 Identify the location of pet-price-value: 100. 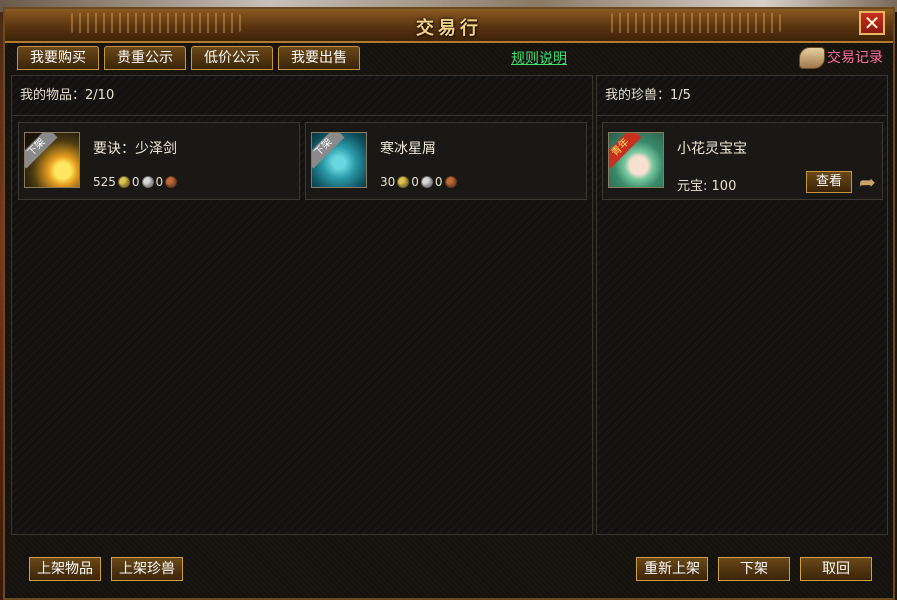
(724, 186).